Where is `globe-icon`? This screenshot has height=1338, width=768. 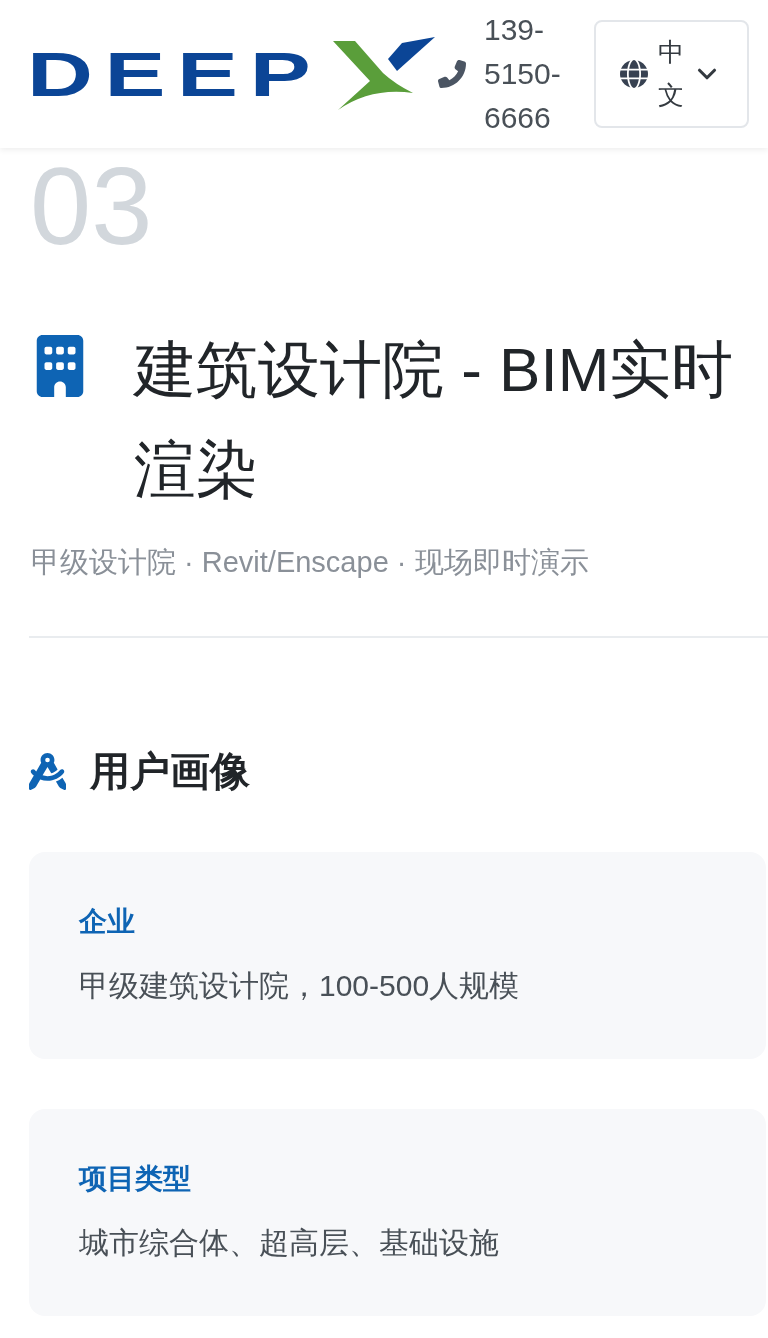 globe-icon is located at coordinates (634, 74).